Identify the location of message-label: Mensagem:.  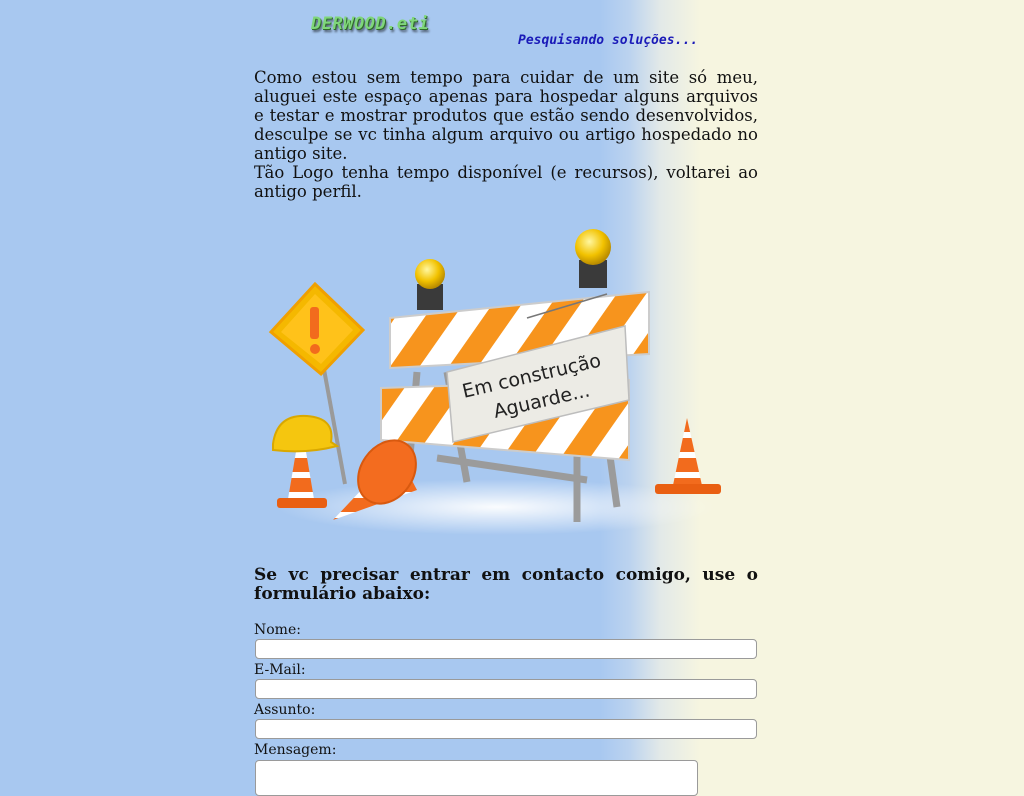
(295, 750).